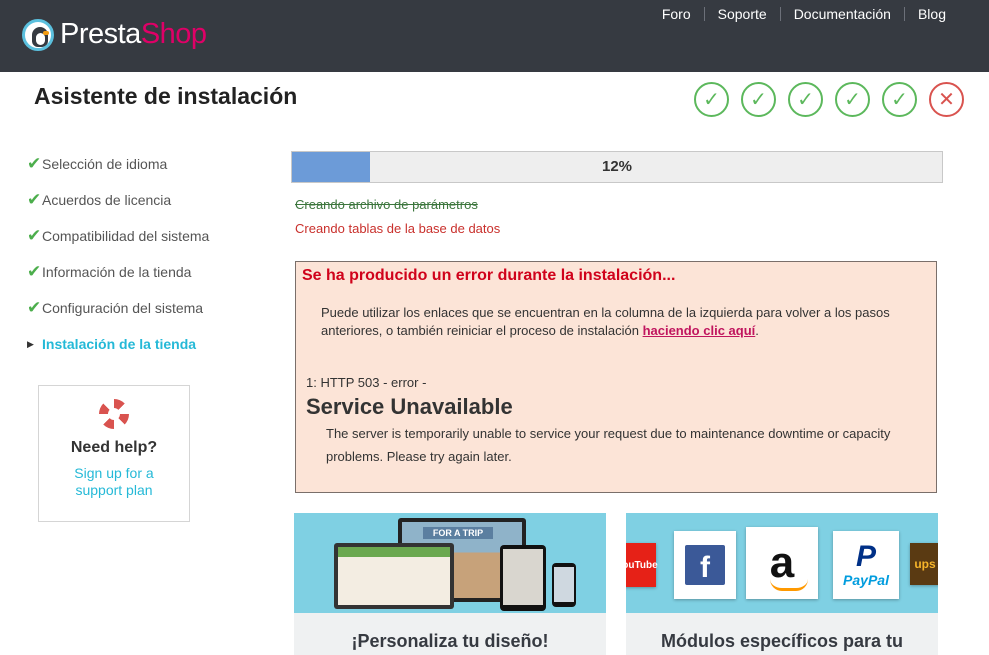 This screenshot has width=989, height=655. What do you see at coordinates (642, 565) in the screenshot?
I see `youtube-logo-icon: YouTube` at bounding box center [642, 565].